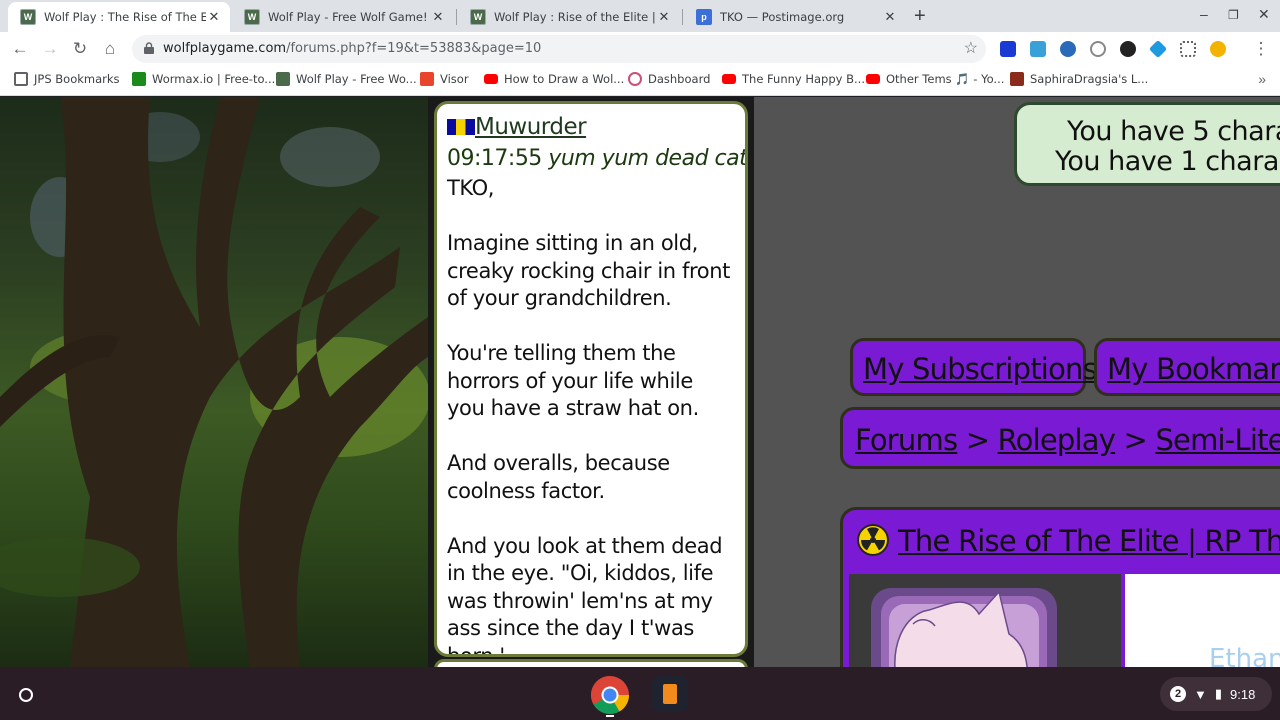 The height and width of the screenshot is (720, 1280). I want to click on banner-text: Ethan, so click(1244, 655).